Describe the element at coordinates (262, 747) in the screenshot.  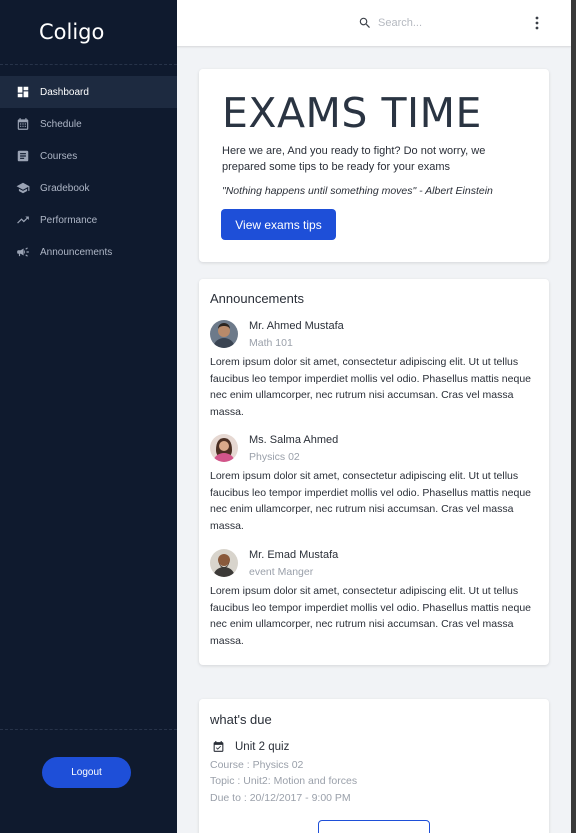
I see `due-item-name: Unit 2 quiz` at that location.